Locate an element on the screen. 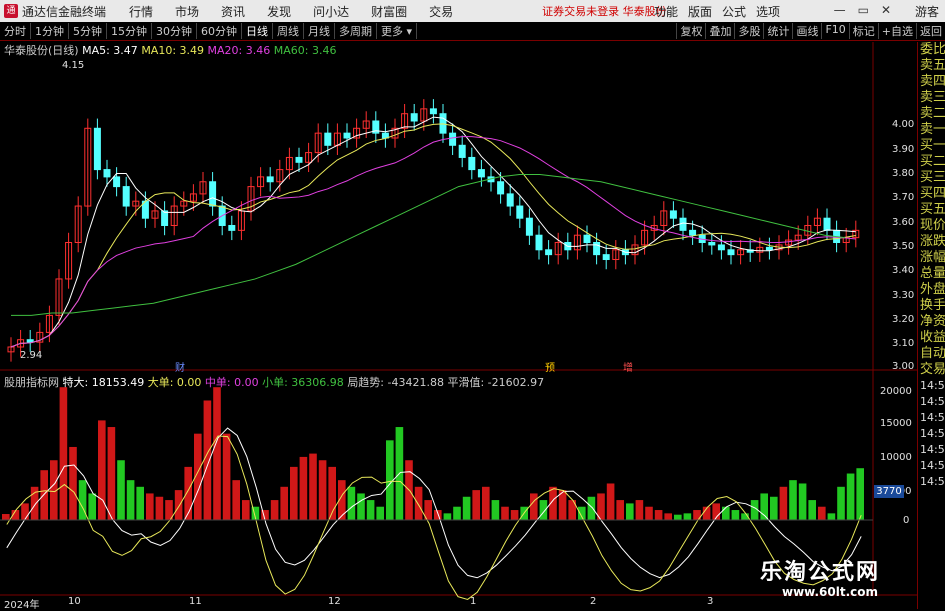  menu-item-trade: 交易 is located at coordinates (441, 11).